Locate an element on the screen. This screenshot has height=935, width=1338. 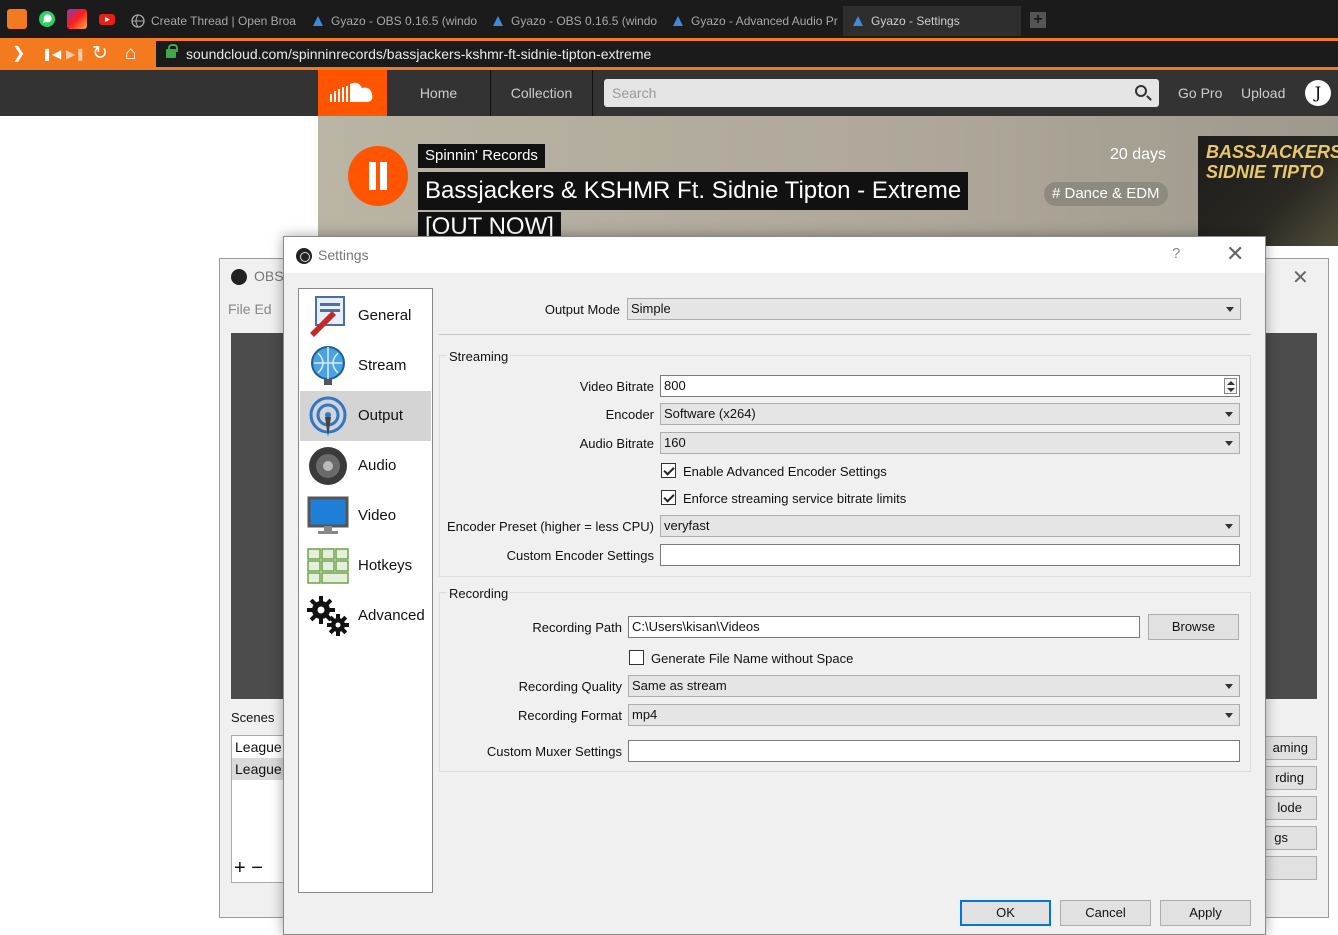
pinned-tab-whatsapp-icon is located at coordinates (47, 19).